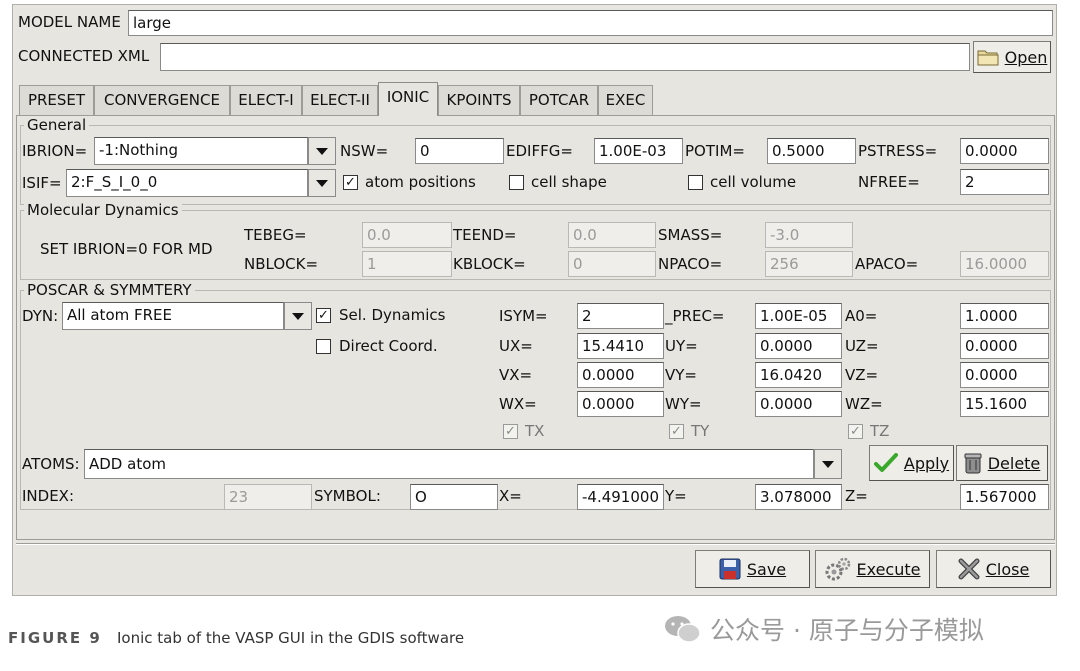 Image resolution: width=1080 pixels, height=671 pixels. What do you see at coordinates (350, 182) in the screenshot?
I see `atom-positions-checkbox: ✓` at bounding box center [350, 182].